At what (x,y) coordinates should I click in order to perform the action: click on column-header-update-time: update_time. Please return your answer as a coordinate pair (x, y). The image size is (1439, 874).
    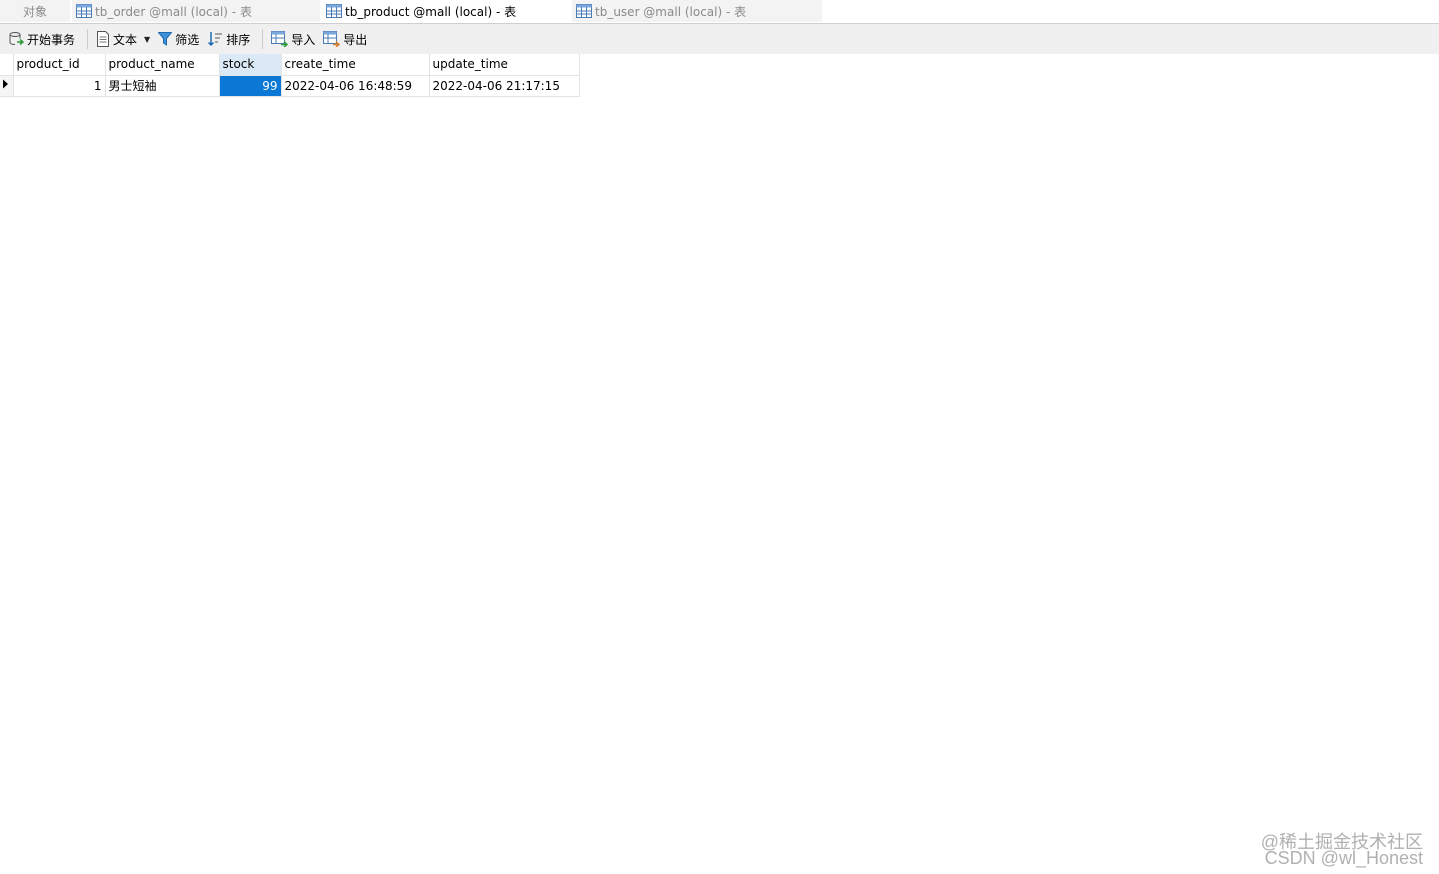
    Looking at the image, I should click on (504, 65).